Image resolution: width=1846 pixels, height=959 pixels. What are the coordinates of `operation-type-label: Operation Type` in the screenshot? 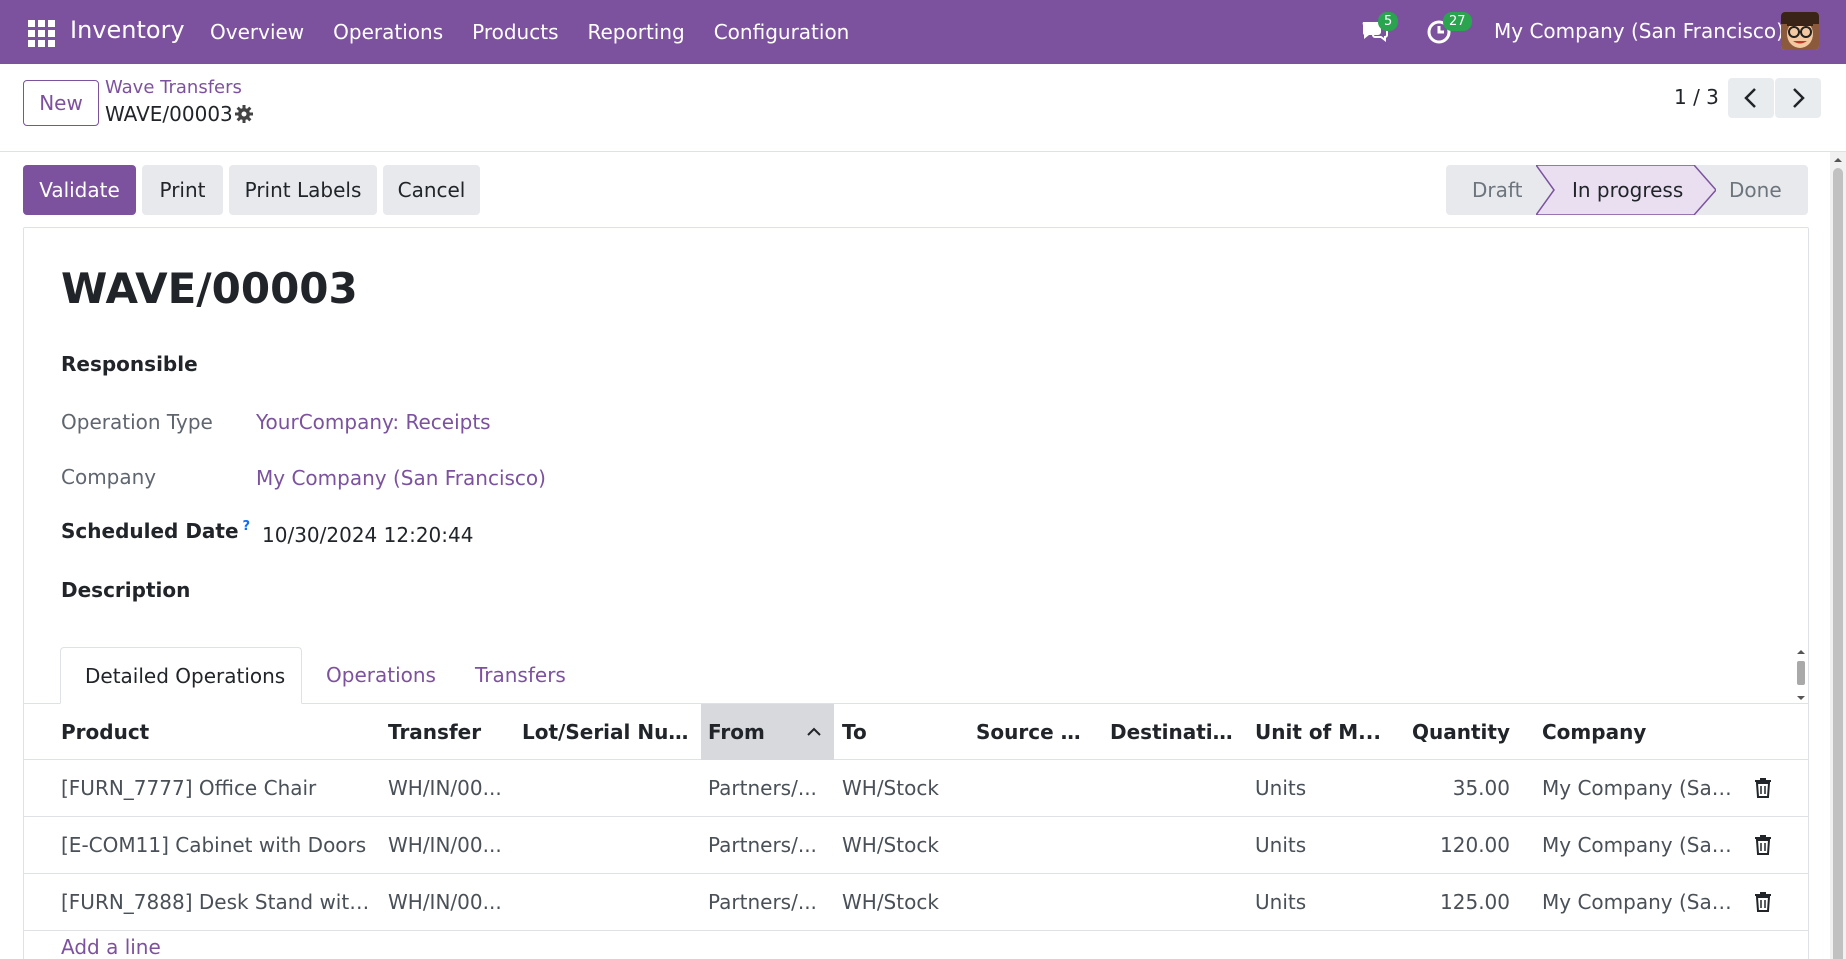 It's located at (137, 422).